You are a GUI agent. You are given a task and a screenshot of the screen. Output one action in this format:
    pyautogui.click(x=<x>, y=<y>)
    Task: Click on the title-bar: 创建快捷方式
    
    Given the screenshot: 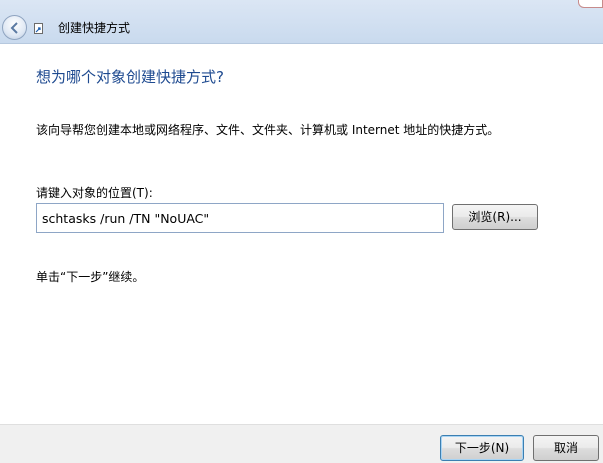 What is the action you would take?
    pyautogui.click(x=301, y=22)
    